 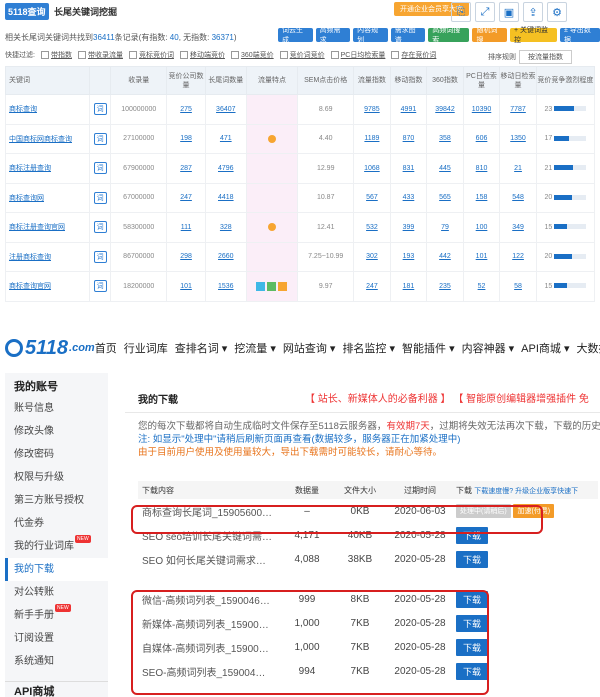 I want to click on action-button-4: 高频词搜索, so click(x=449, y=35).